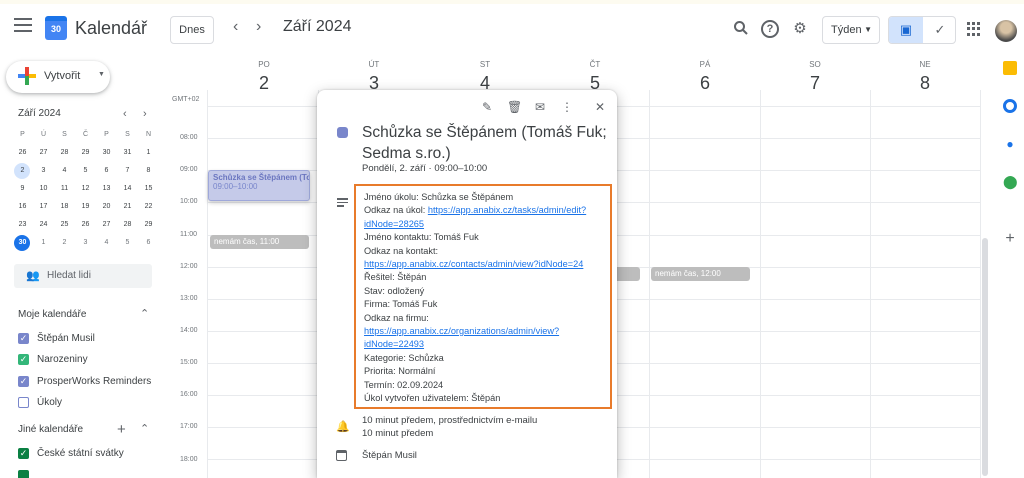 This screenshot has height=478, width=1024. Describe the element at coordinates (507, 210) in the screenshot. I see `task-link: https://app.anabix.cz/tasks/admin/edit?` at that location.